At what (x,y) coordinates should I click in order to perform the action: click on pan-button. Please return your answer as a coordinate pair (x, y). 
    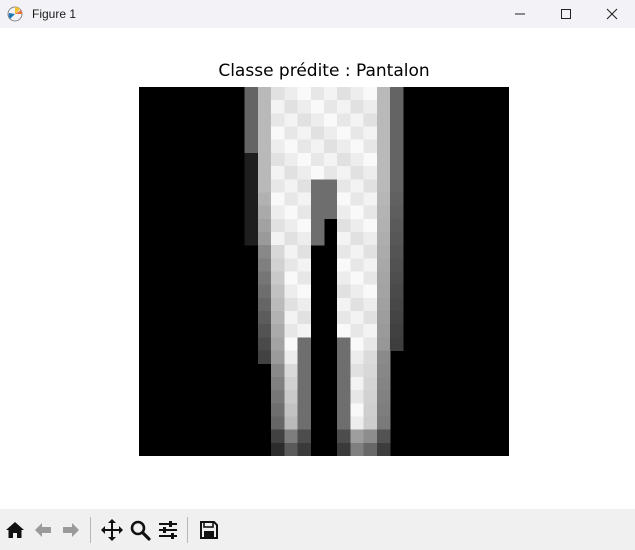
    Looking at the image, I should click on (112, 530).